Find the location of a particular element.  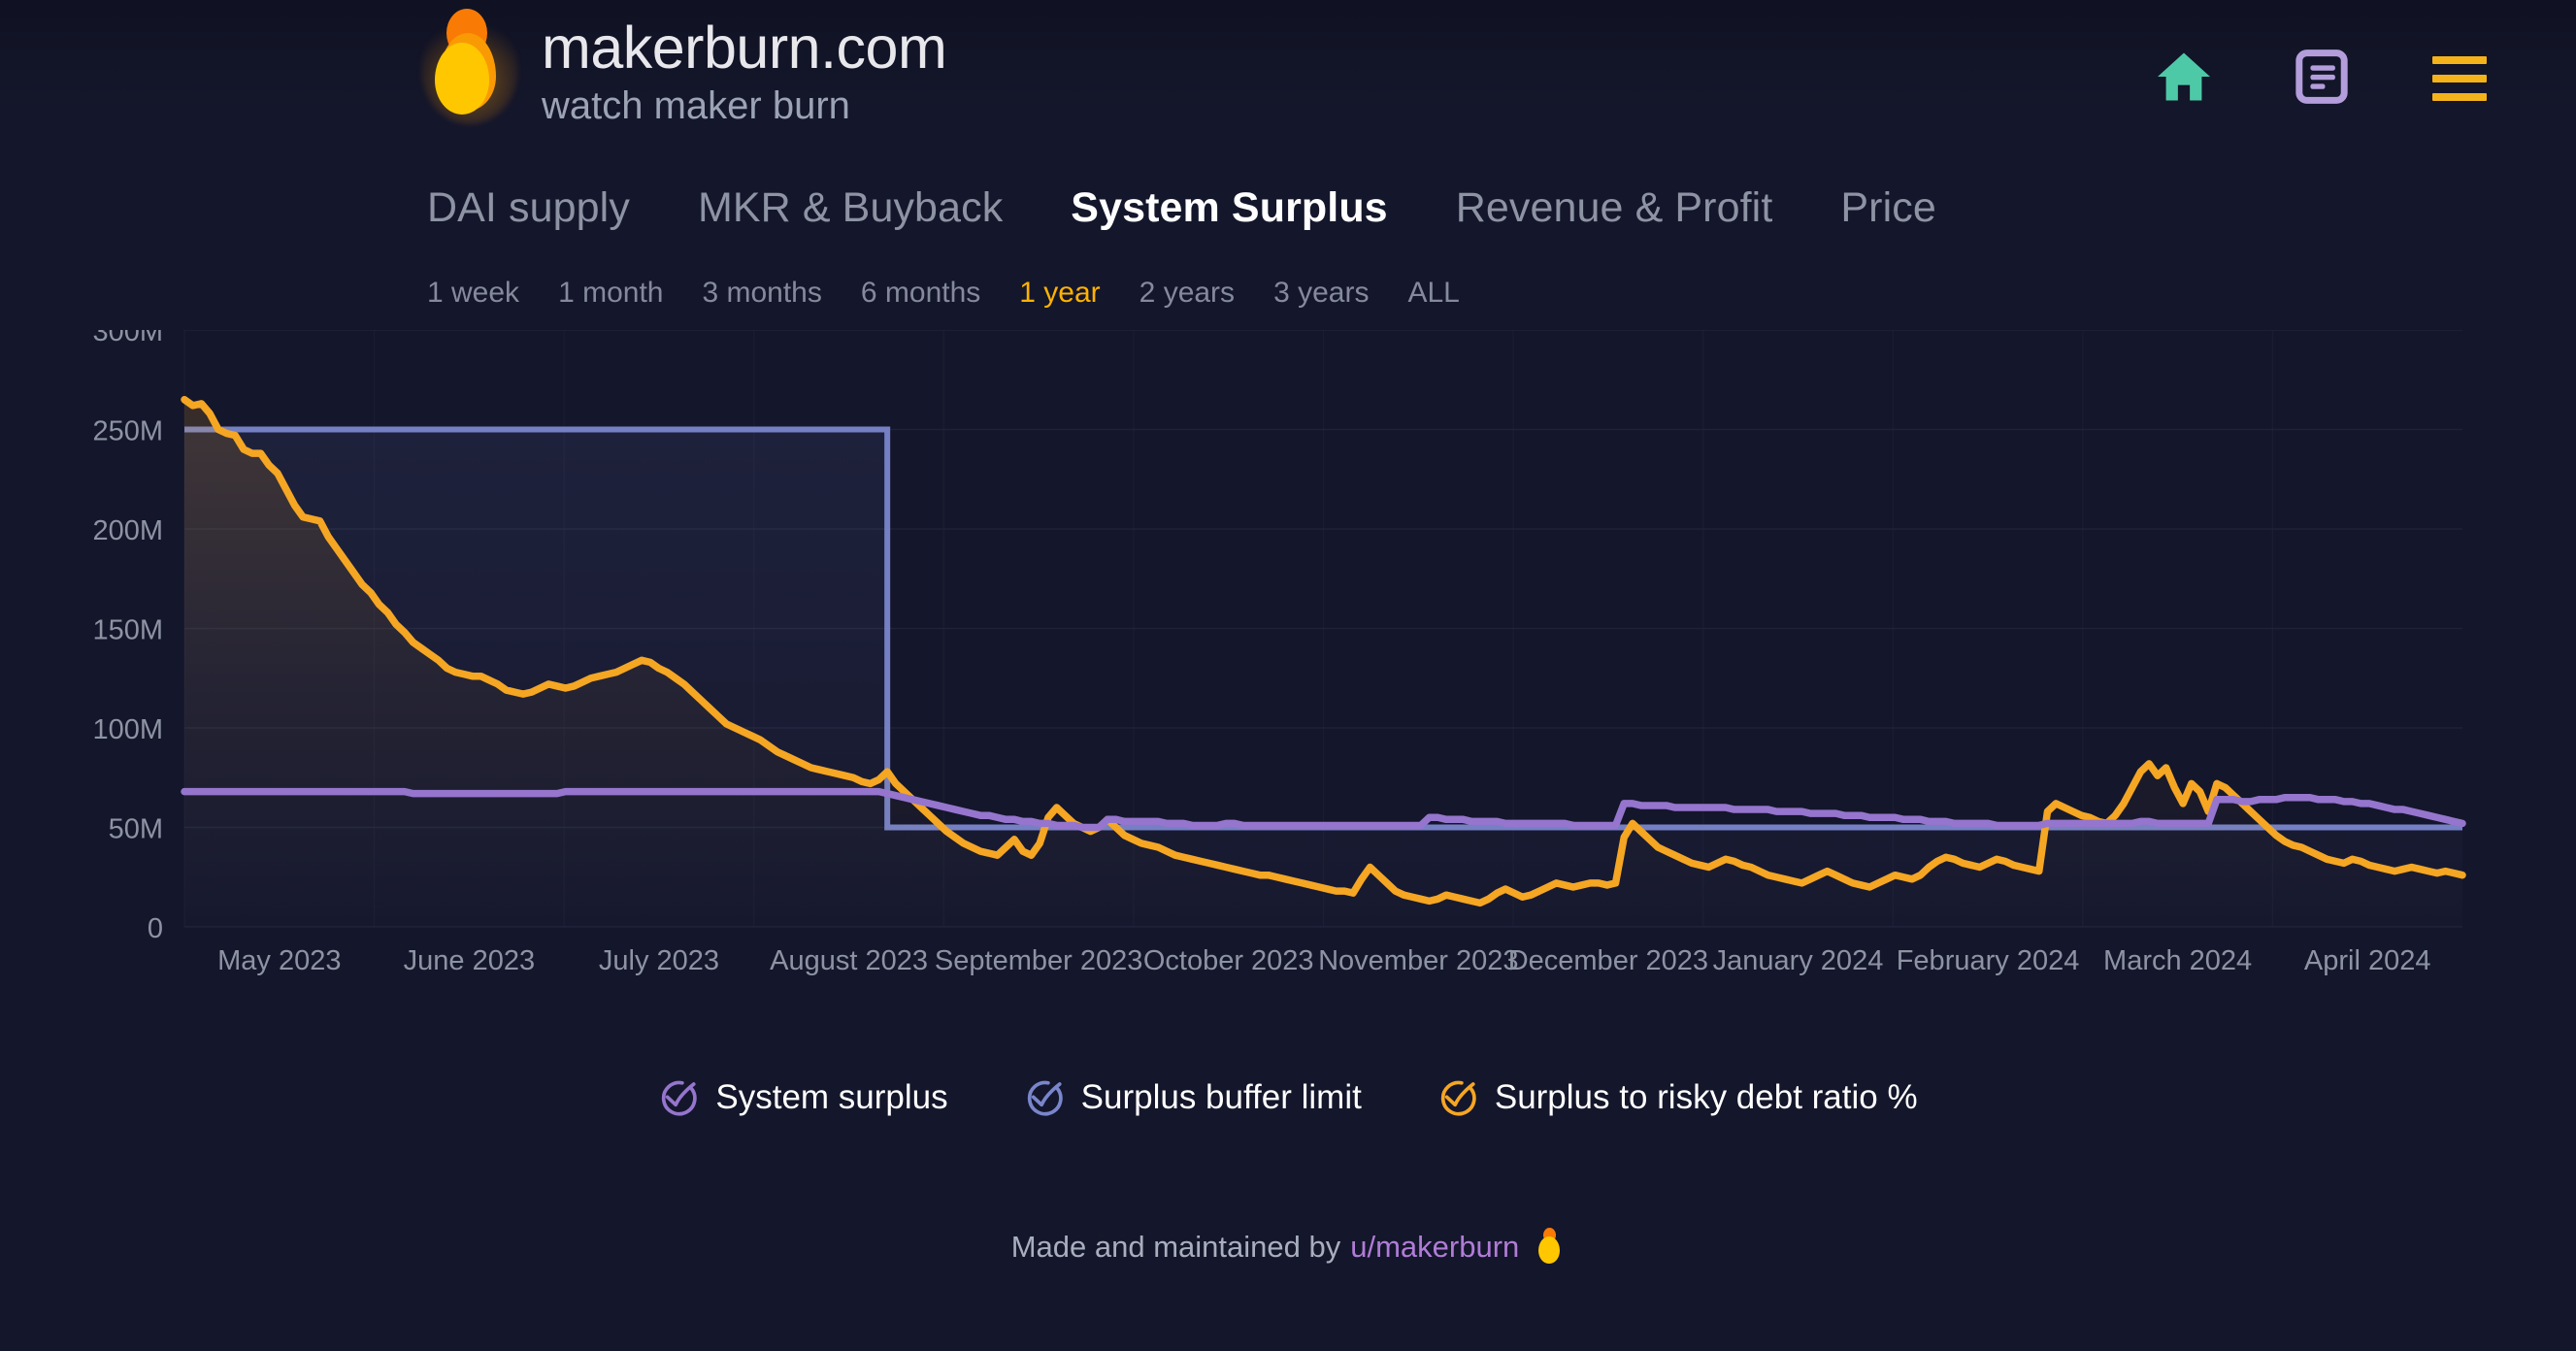

legend-item-surplus-buffer-limit: Surplus buffer limit is located at coordinates (1193, 1097).